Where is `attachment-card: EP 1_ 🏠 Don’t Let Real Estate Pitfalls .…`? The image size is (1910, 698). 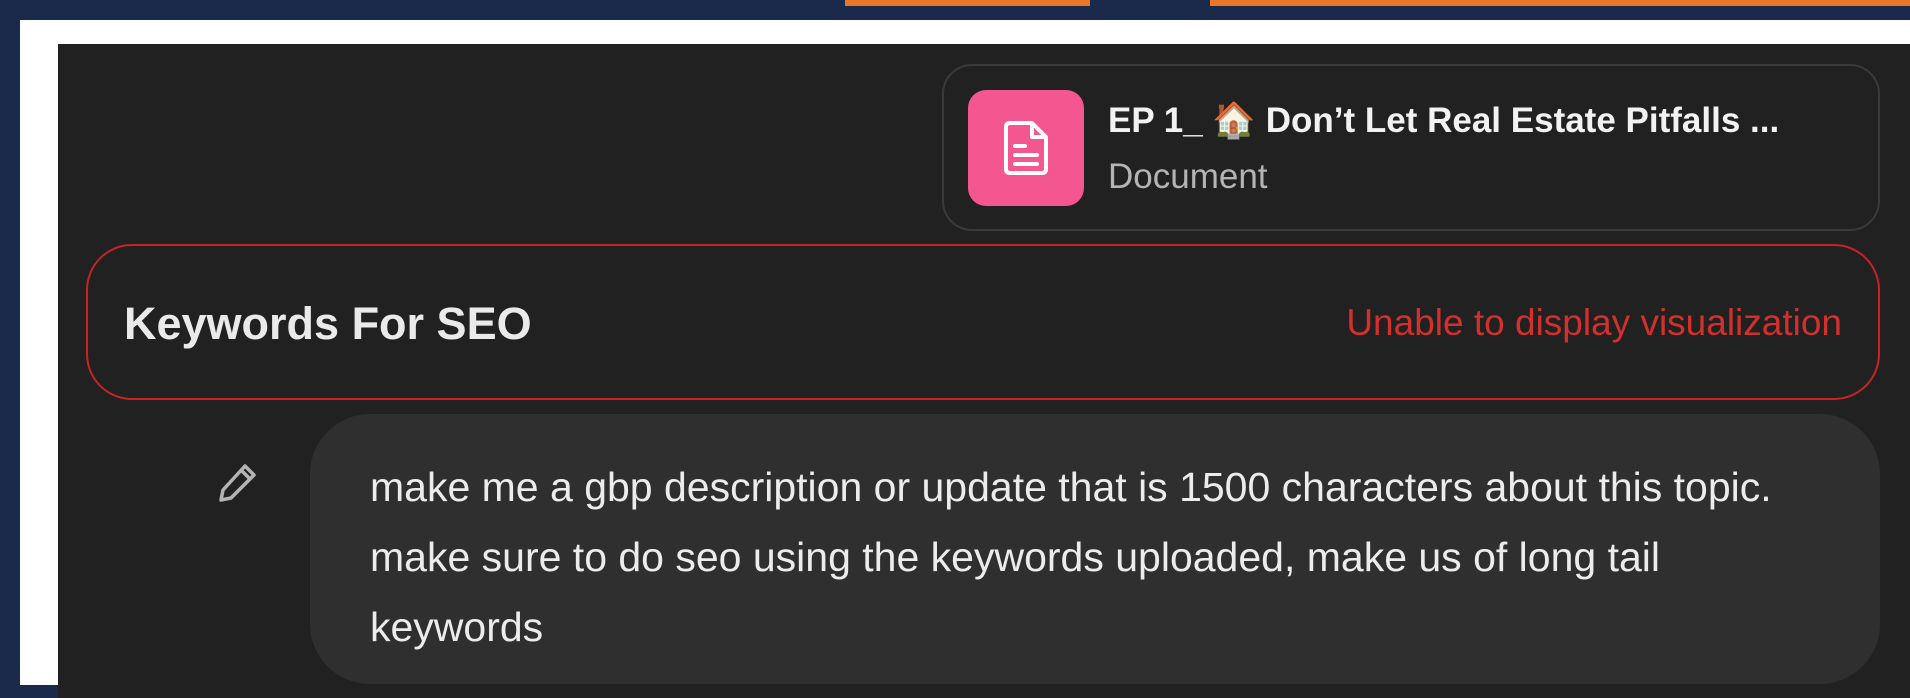
attachment-card: EP 1_ 🏠 Don’t Let Real Estate Pitfalls .… is located at coordinates (1411, 147).